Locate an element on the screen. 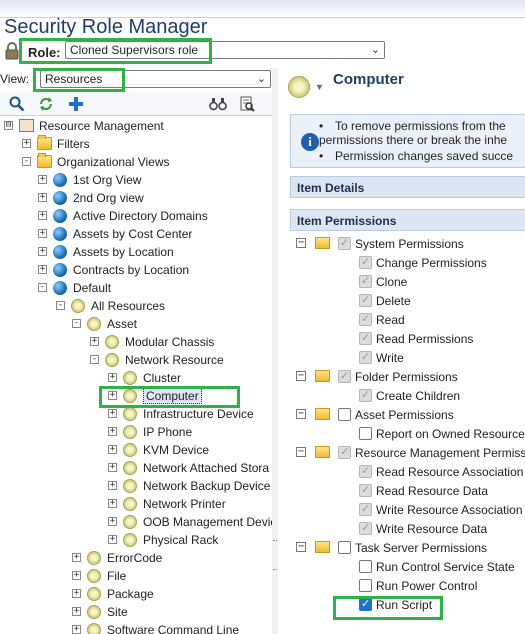 This screenshot has height=634, width=525. permission-item: Write Resource Association is located at coordinates (410, 511).